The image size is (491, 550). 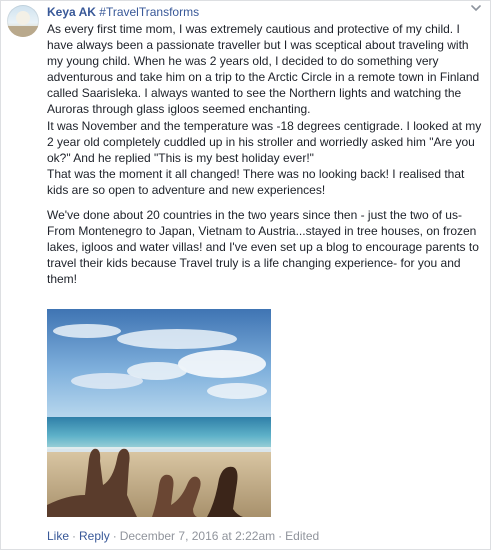 I want to click on chevron-down-glyph, so click(x=476, y=8).